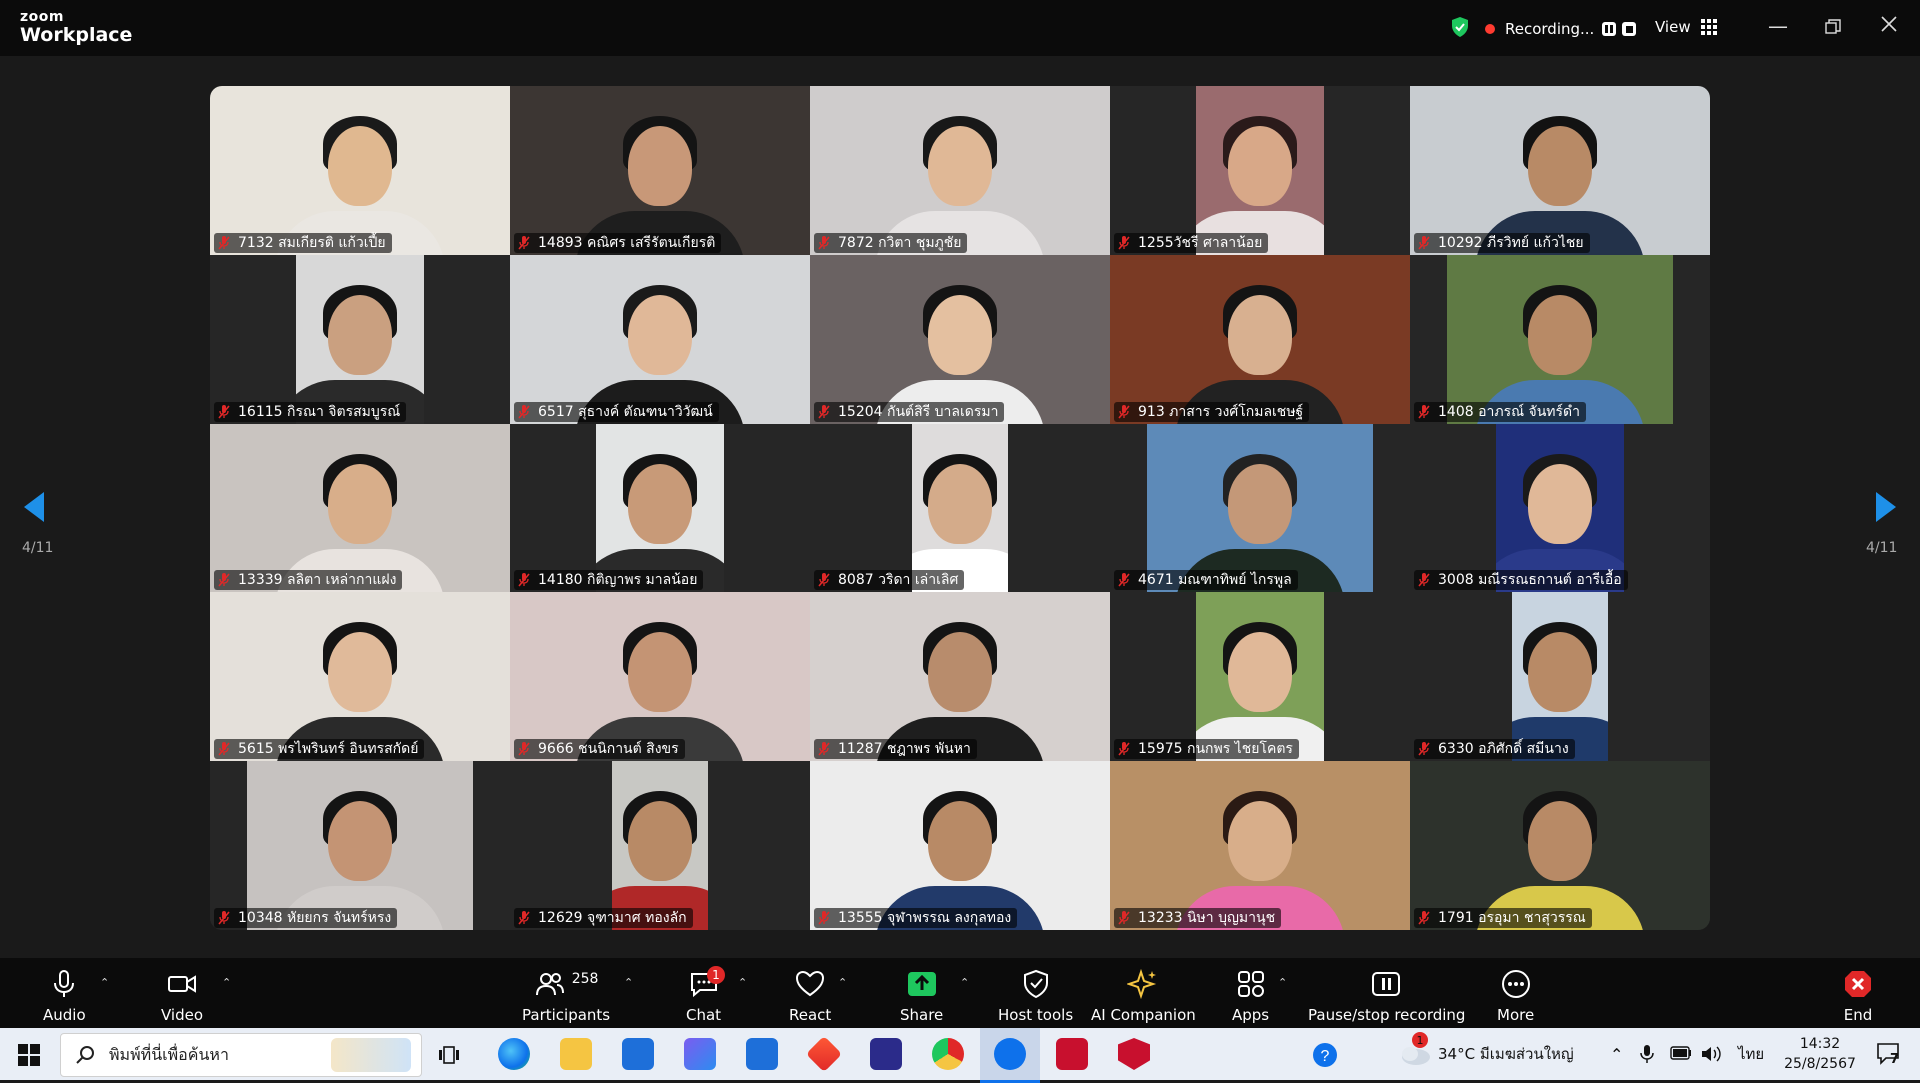 This screenshot has height=1083, width=1920. I want to click on participants-options-caret-icon: ⌃, so click(628, 982).